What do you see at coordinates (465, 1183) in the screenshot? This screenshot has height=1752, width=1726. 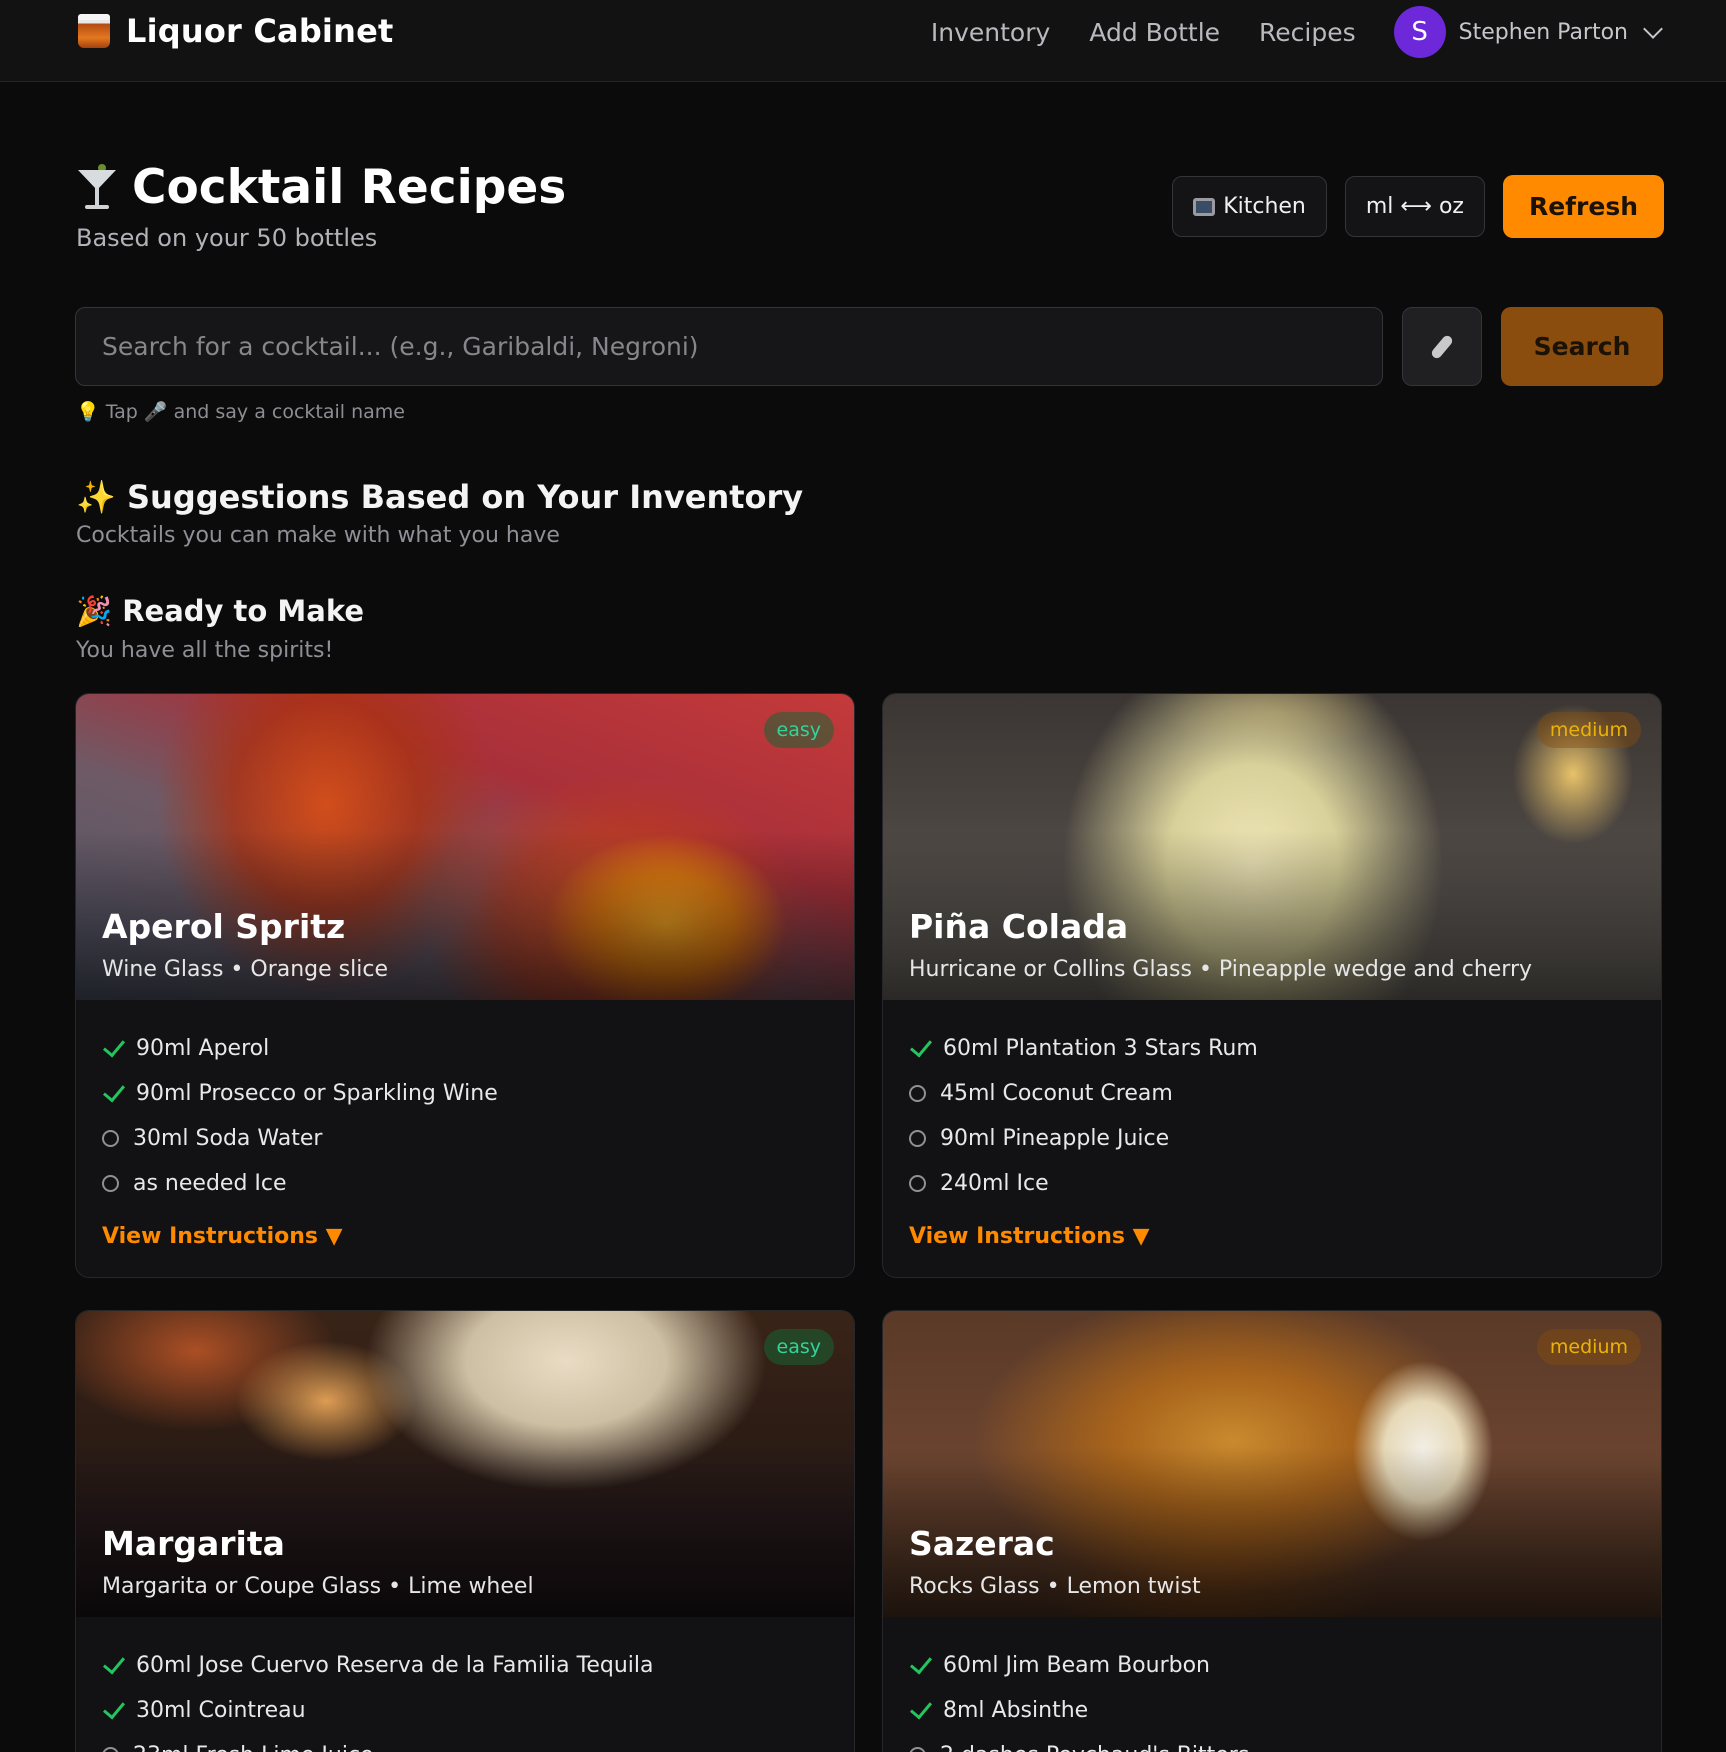 I see `ingredient-item: as needed Ice` at bounding box center [465, 1183].